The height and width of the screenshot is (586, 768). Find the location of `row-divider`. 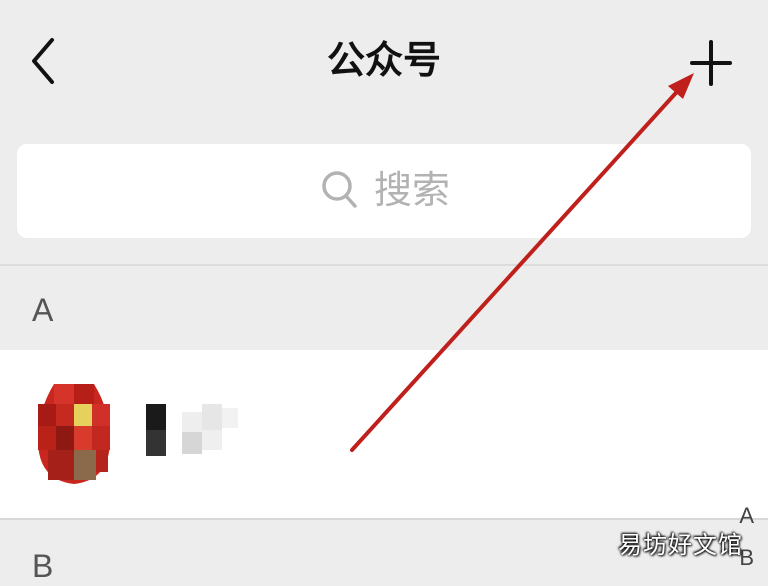

row-divider is located at coordinates (384, 519).